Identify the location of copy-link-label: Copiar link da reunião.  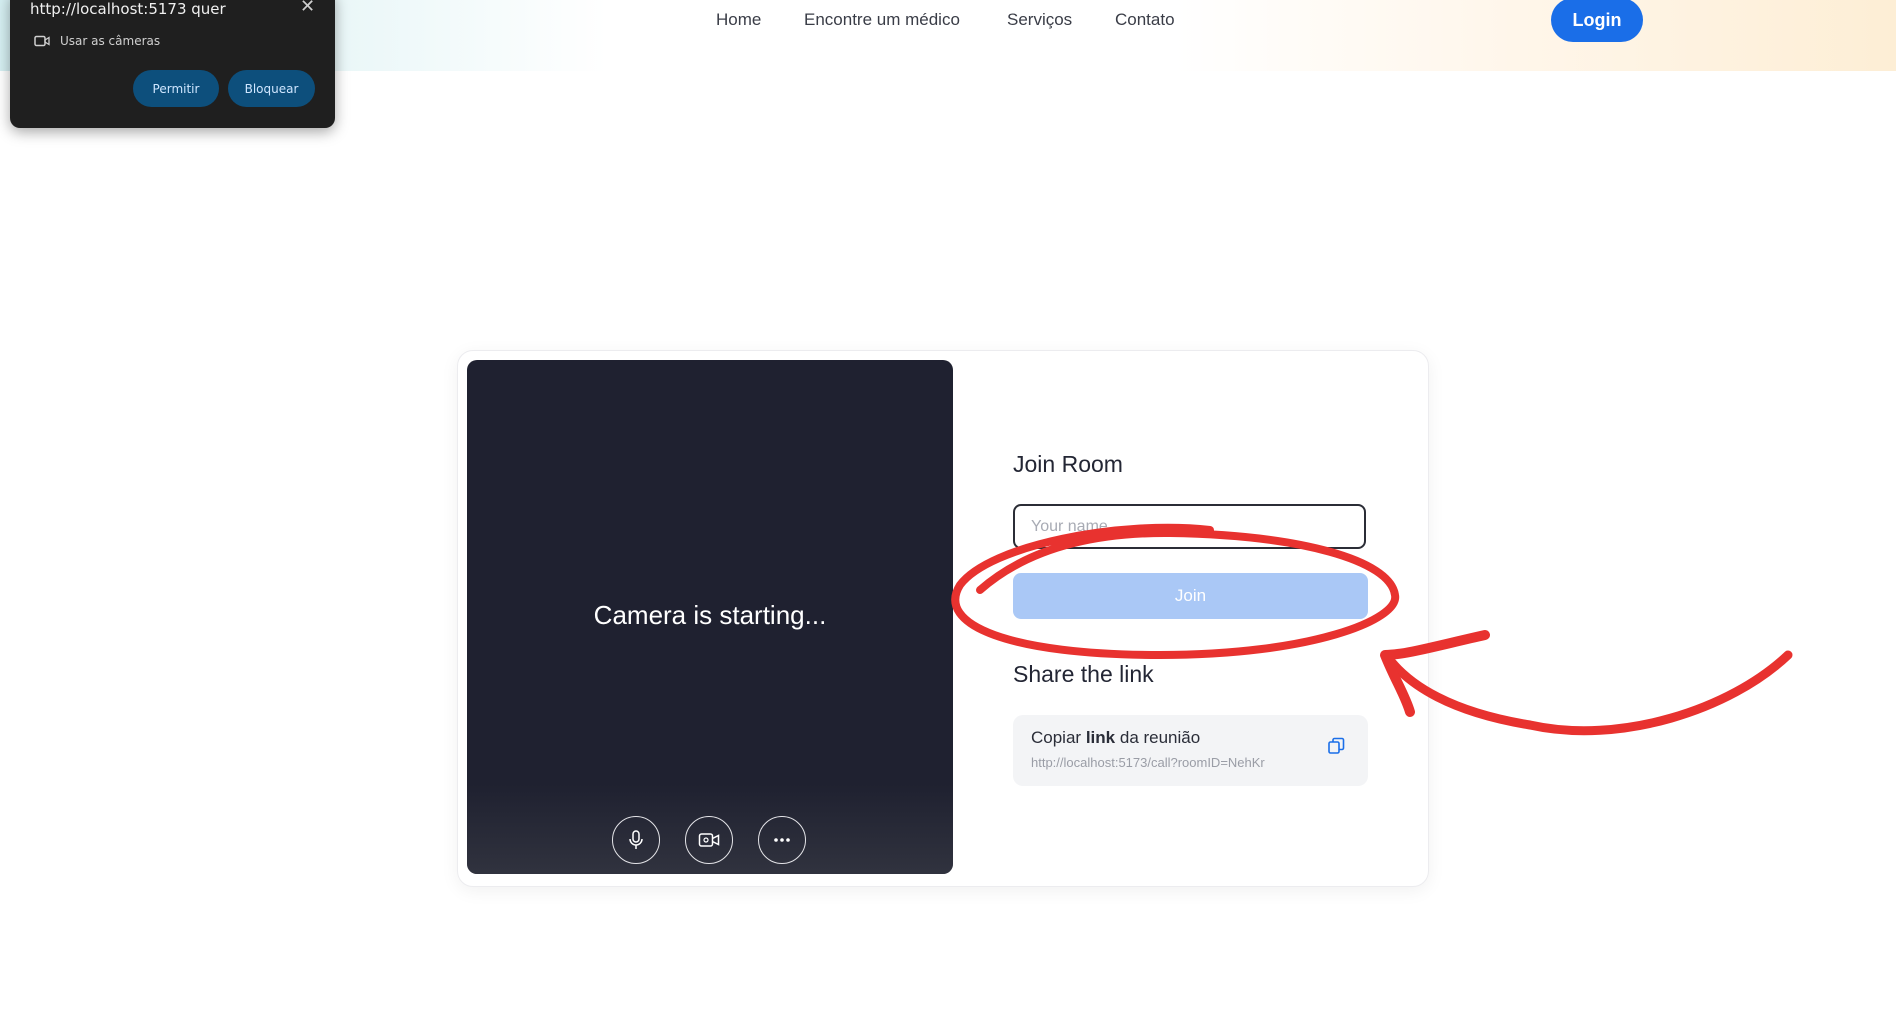
(1115, 738).